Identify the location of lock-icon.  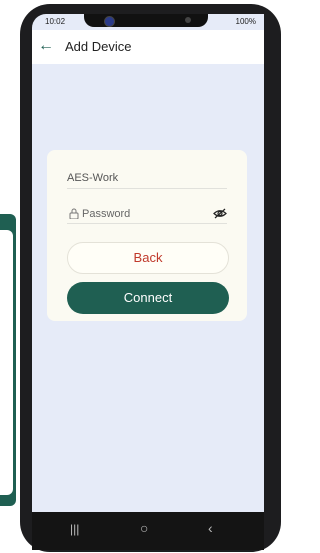
(74, 215).